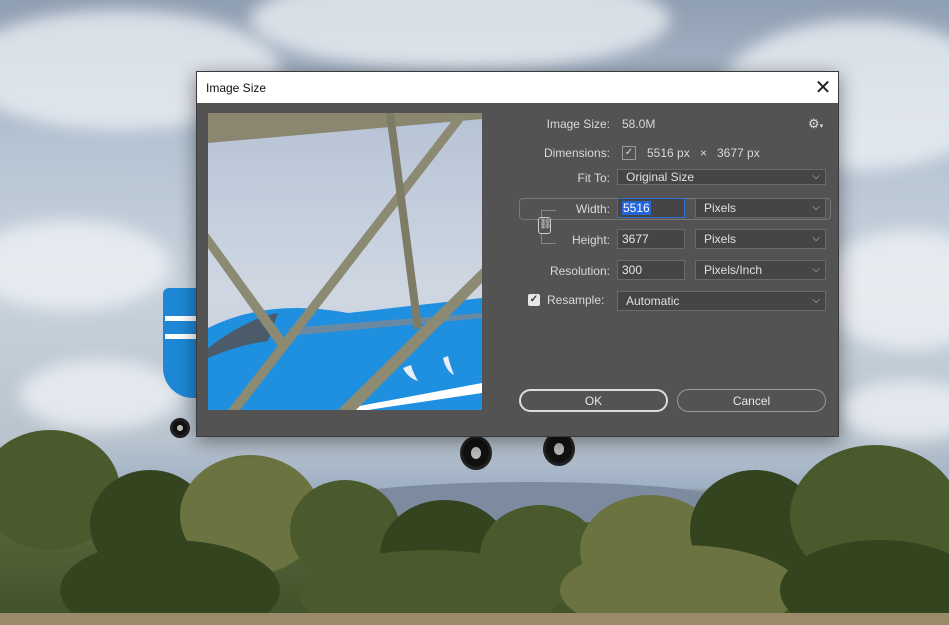 The width and height of the screenshot is (949, 625). Describe the element at coordinates (668, 153) in the screenshot. I see `dimensions-width: 5516 px` at that location.